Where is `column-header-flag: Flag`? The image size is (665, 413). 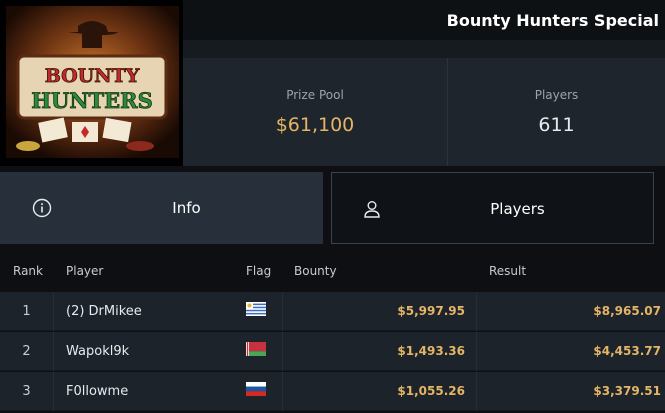
column-header-flag: Flag is located at coordinates (259, 271).